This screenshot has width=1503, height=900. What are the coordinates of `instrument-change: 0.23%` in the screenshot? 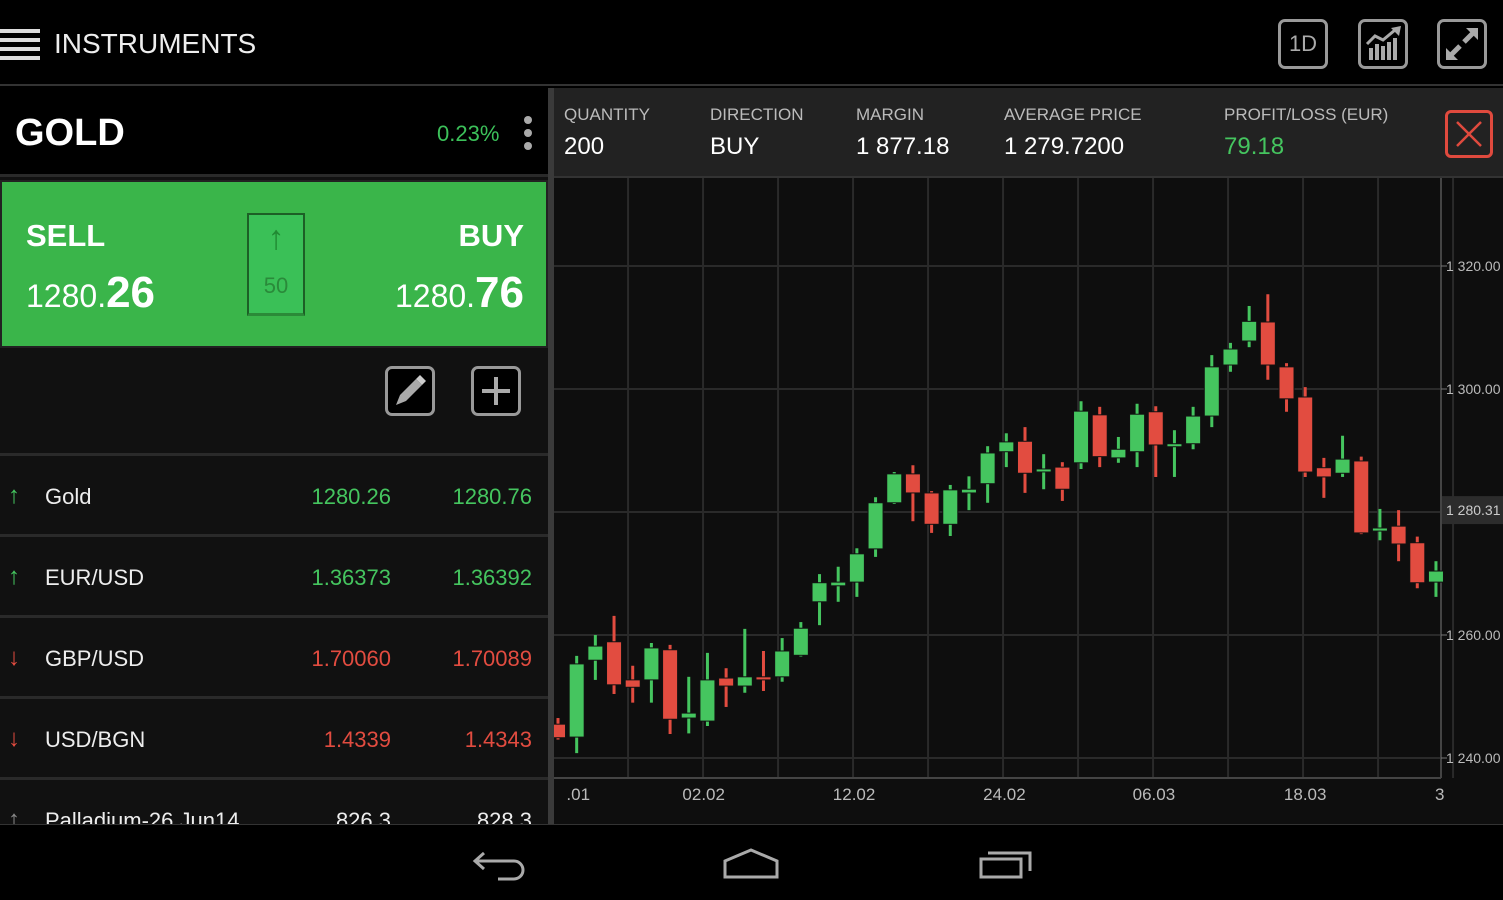 It's located at (468, 133).